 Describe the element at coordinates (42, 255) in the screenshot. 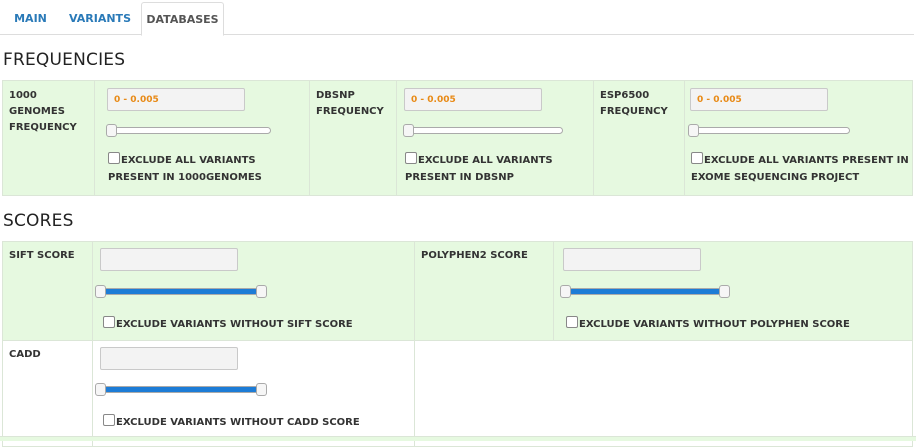

I see `score-sift-label: SIFT SCORE` at that location.